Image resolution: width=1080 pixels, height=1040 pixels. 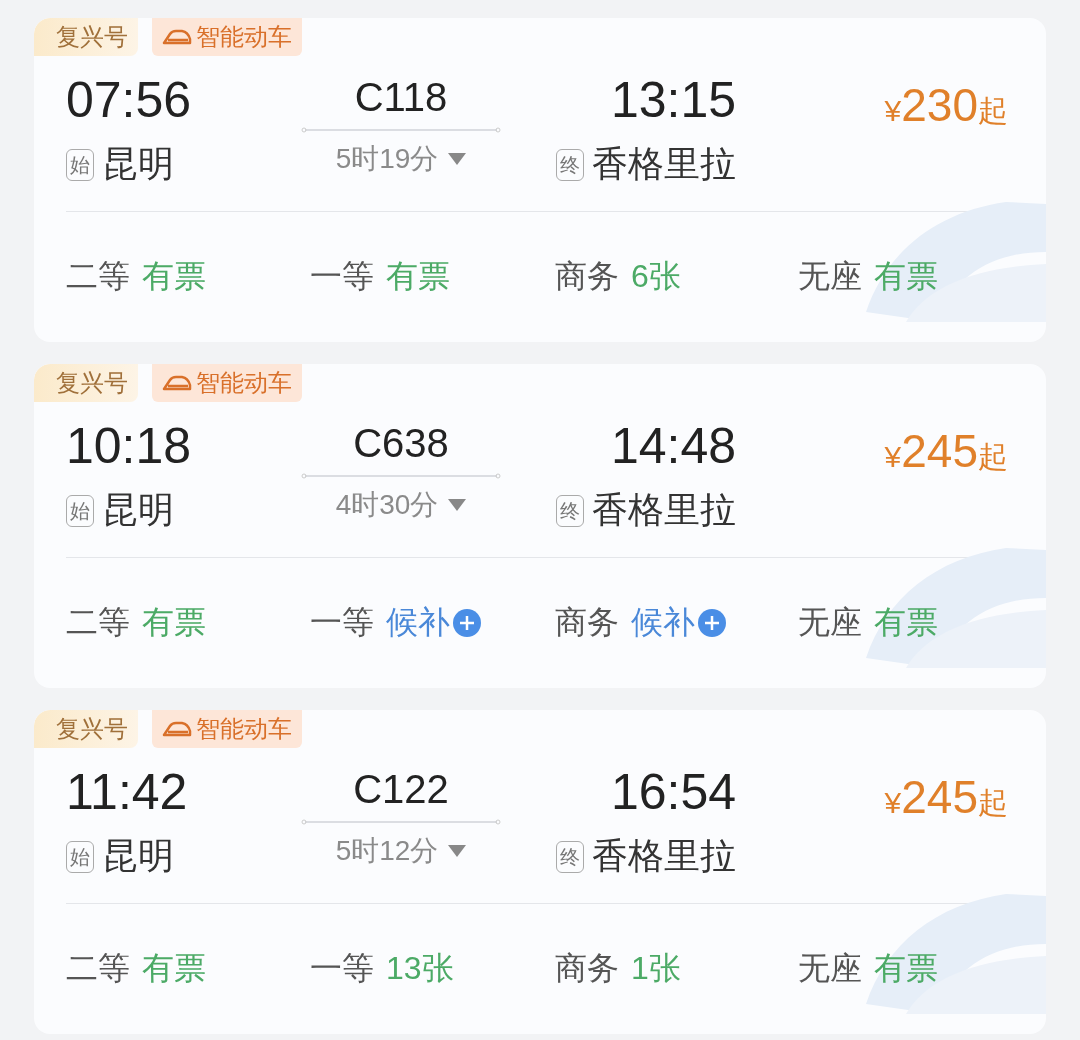 What do you see at coordinates (672, 445) in the screenshot?
I see `arrival-time: 14:48` at bounding box center [672, 445].